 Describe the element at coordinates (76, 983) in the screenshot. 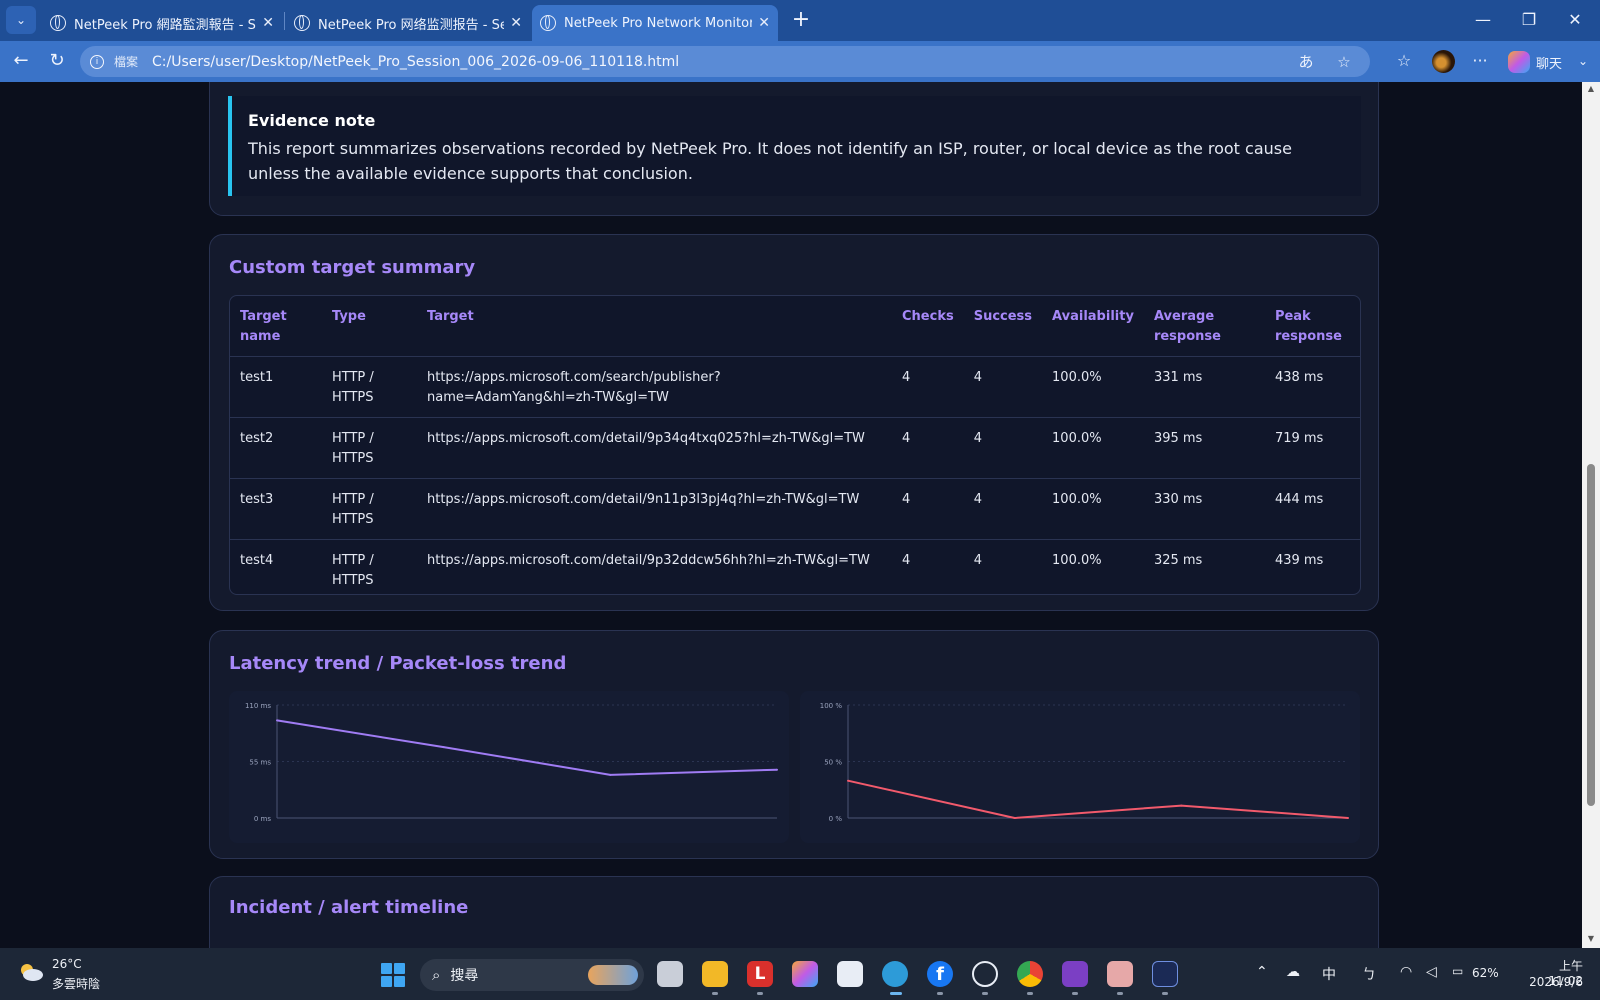

I see `weather-description: 多雲時陰` at that location.